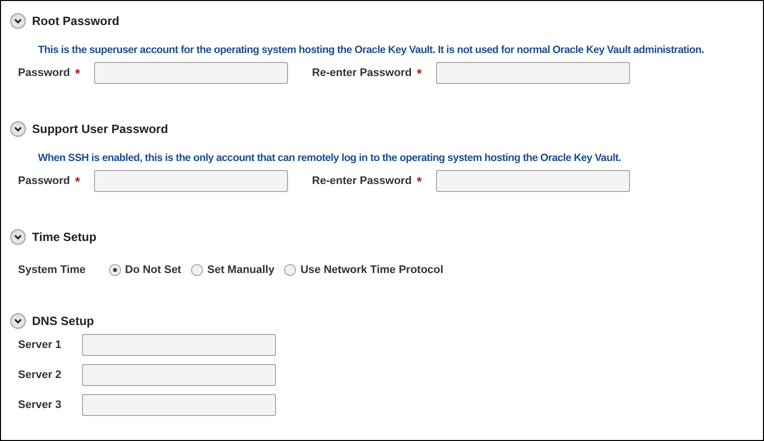 This screenshot has width=764, height=441. I want to click on section-title: Time Setup, so click(64, 237).